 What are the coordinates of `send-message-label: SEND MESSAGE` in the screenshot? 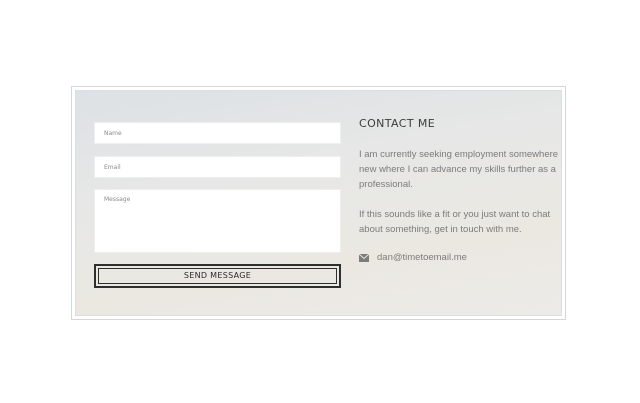 It's located at (217, 276).